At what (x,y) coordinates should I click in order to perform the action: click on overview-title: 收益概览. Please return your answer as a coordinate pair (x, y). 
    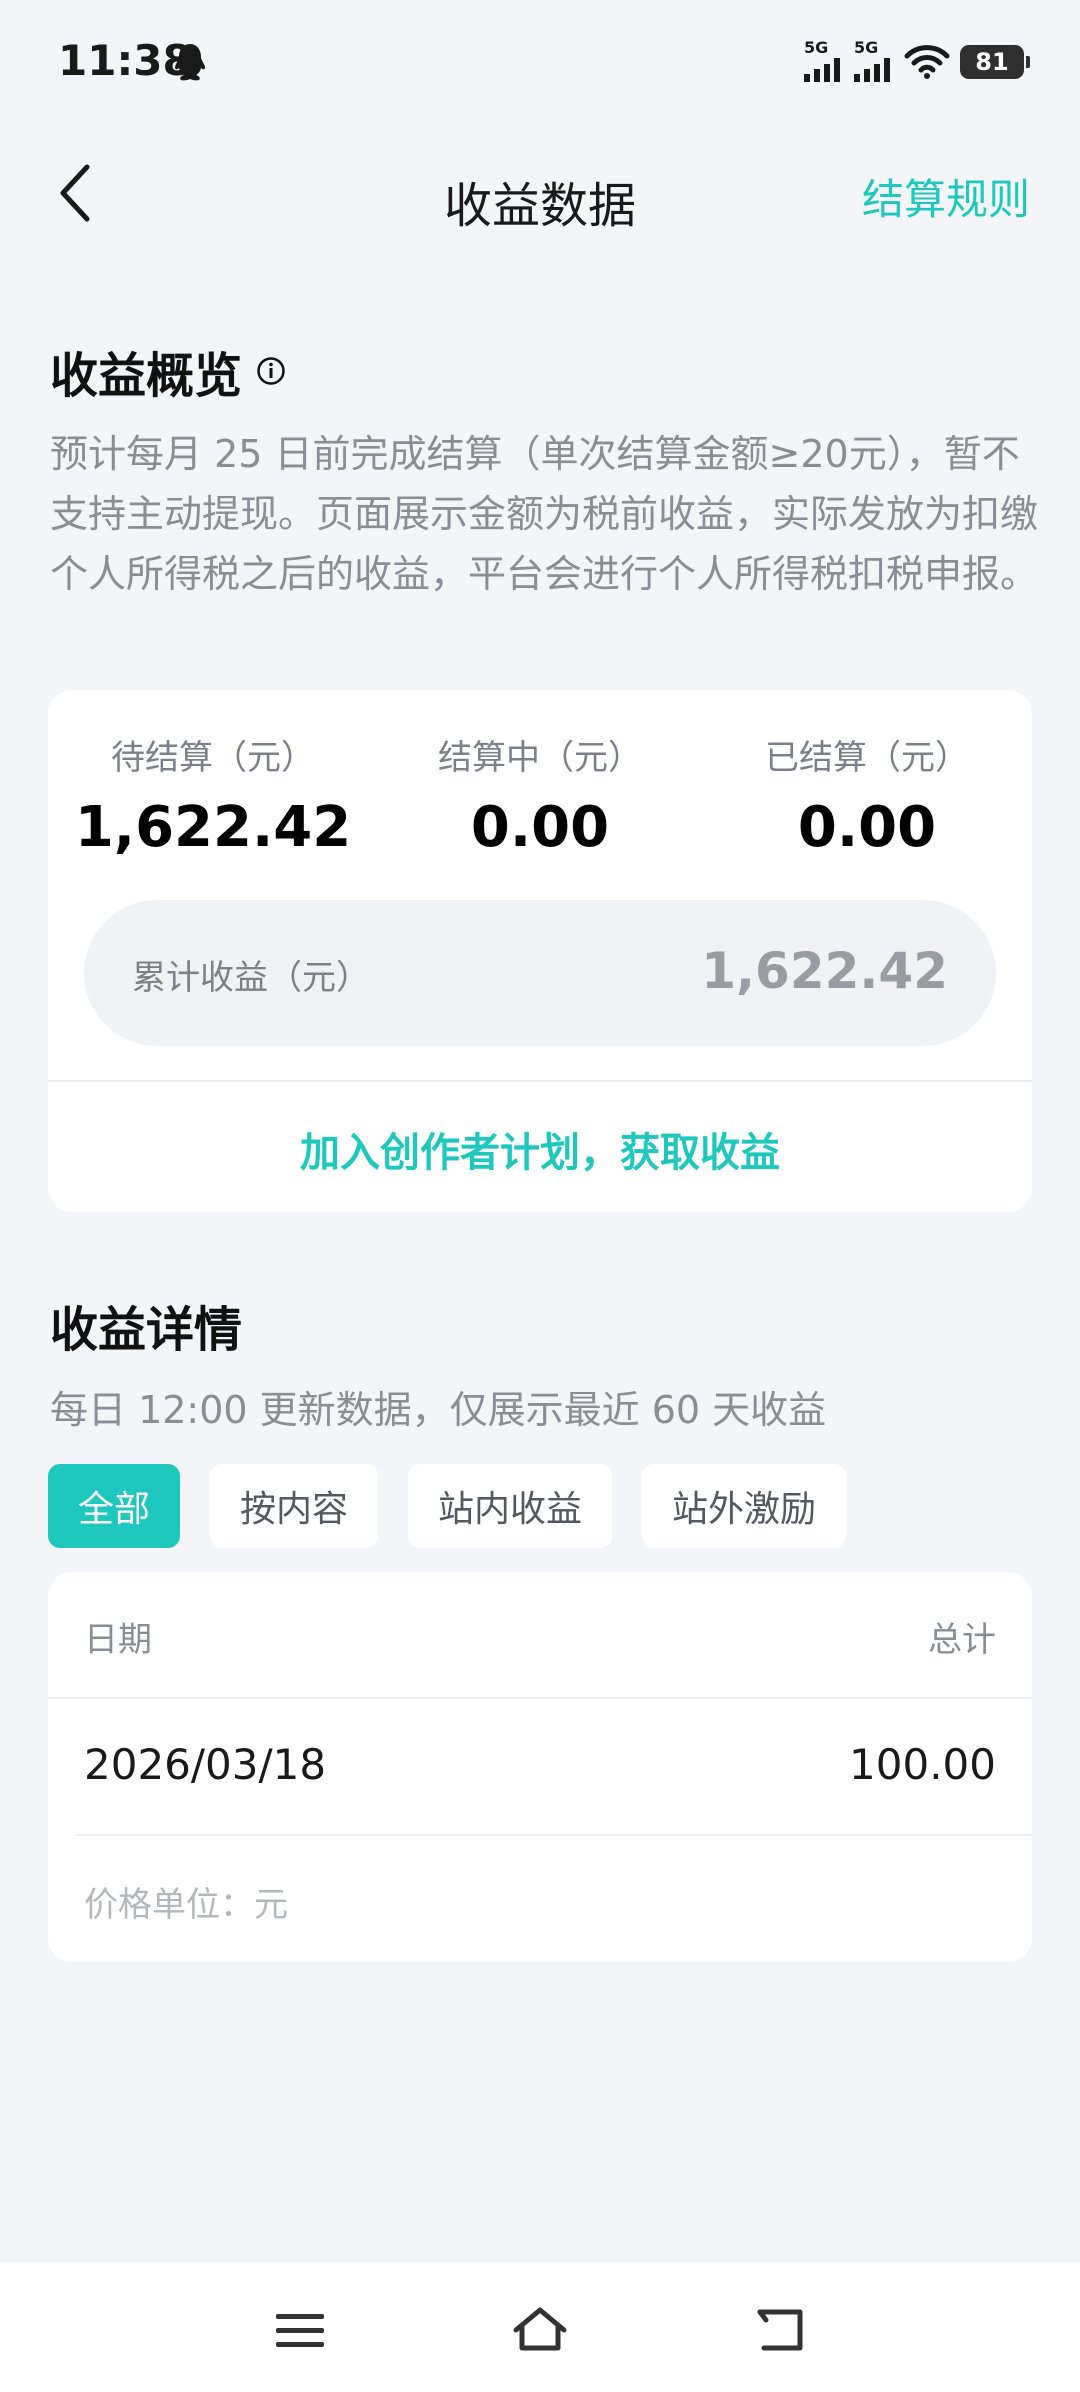
    Looking at the image, I should click on (168, 371).